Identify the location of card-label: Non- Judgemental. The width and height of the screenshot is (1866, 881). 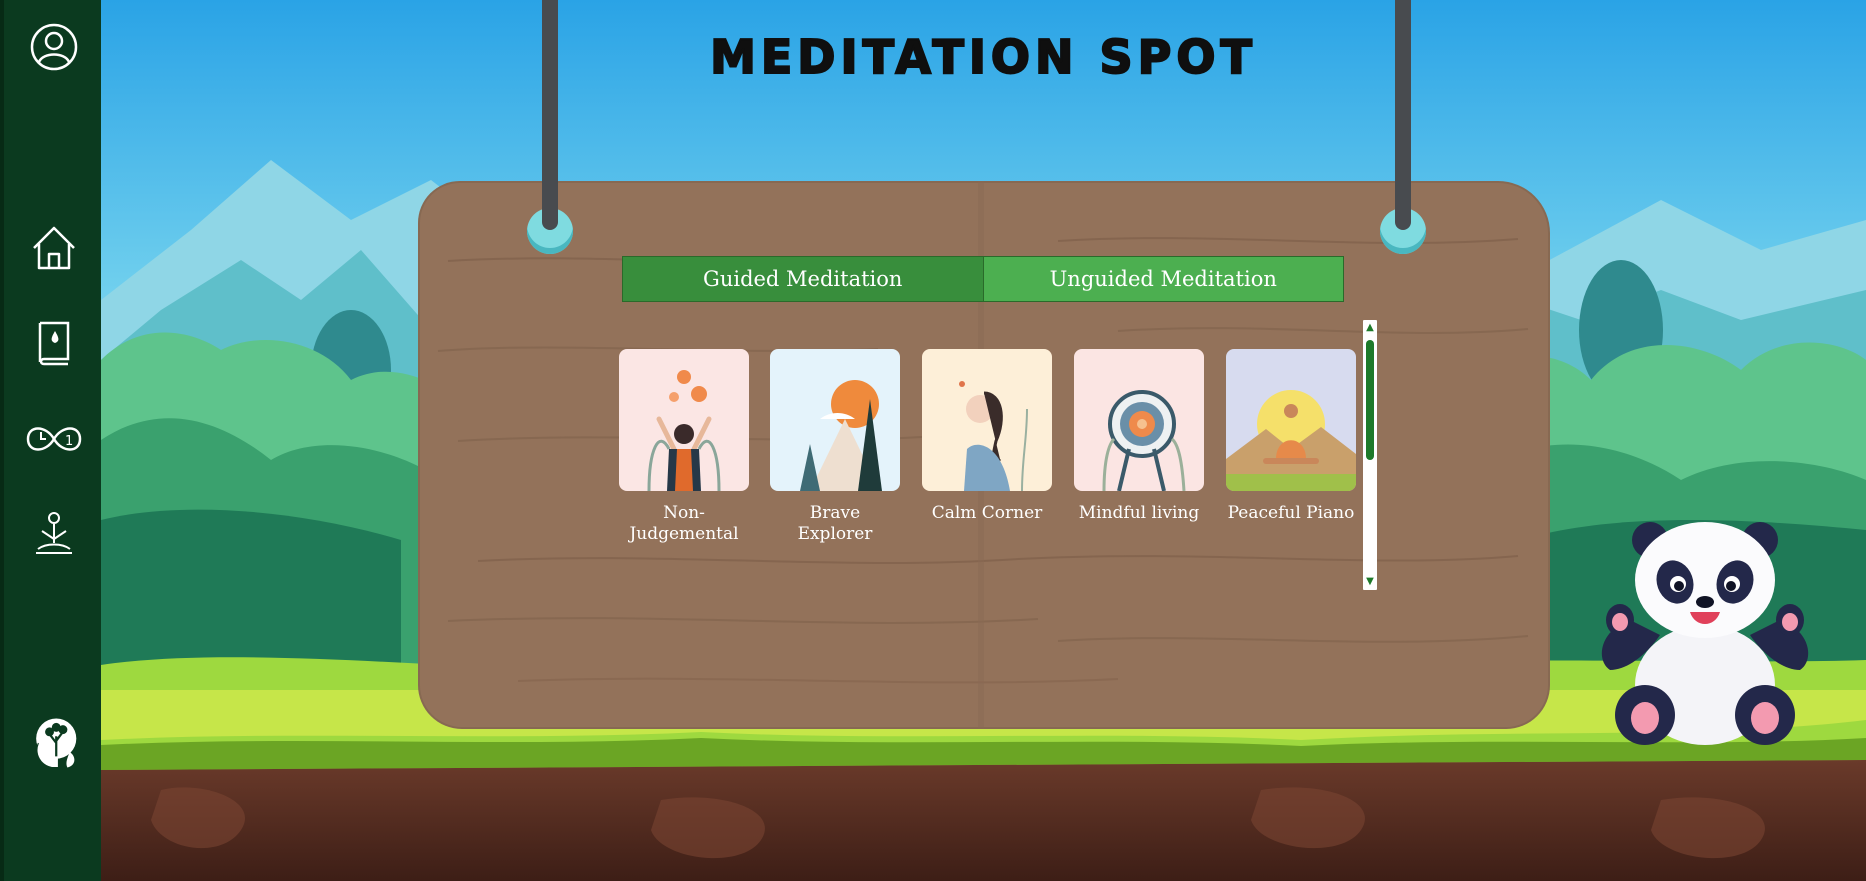
(684, 524).